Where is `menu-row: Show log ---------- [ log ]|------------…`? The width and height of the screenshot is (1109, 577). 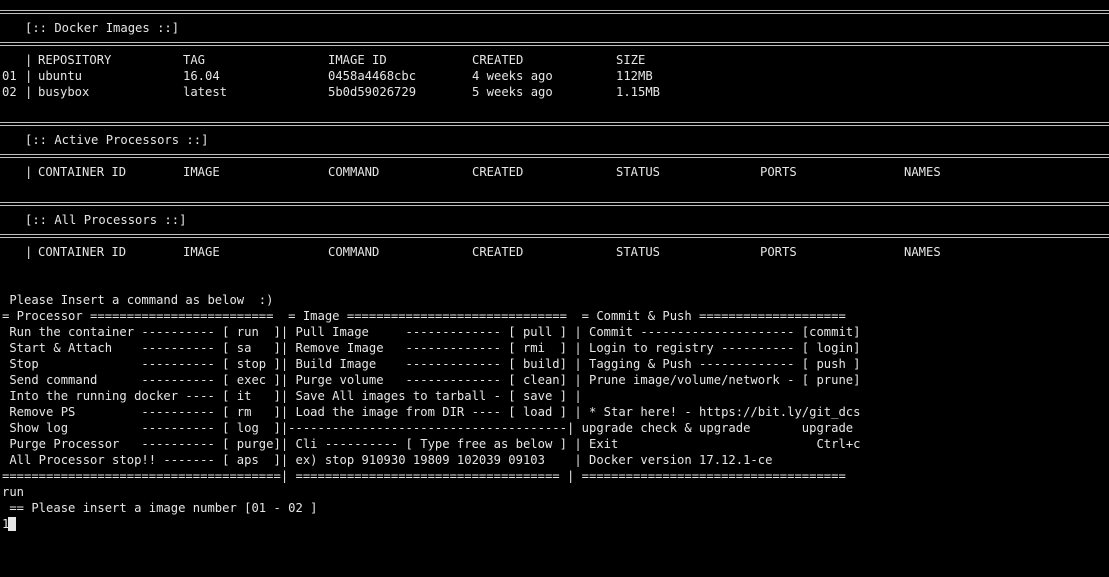 menu-row: Show log ---------- [ log ]|------------… is located at coordinates (428, 428).